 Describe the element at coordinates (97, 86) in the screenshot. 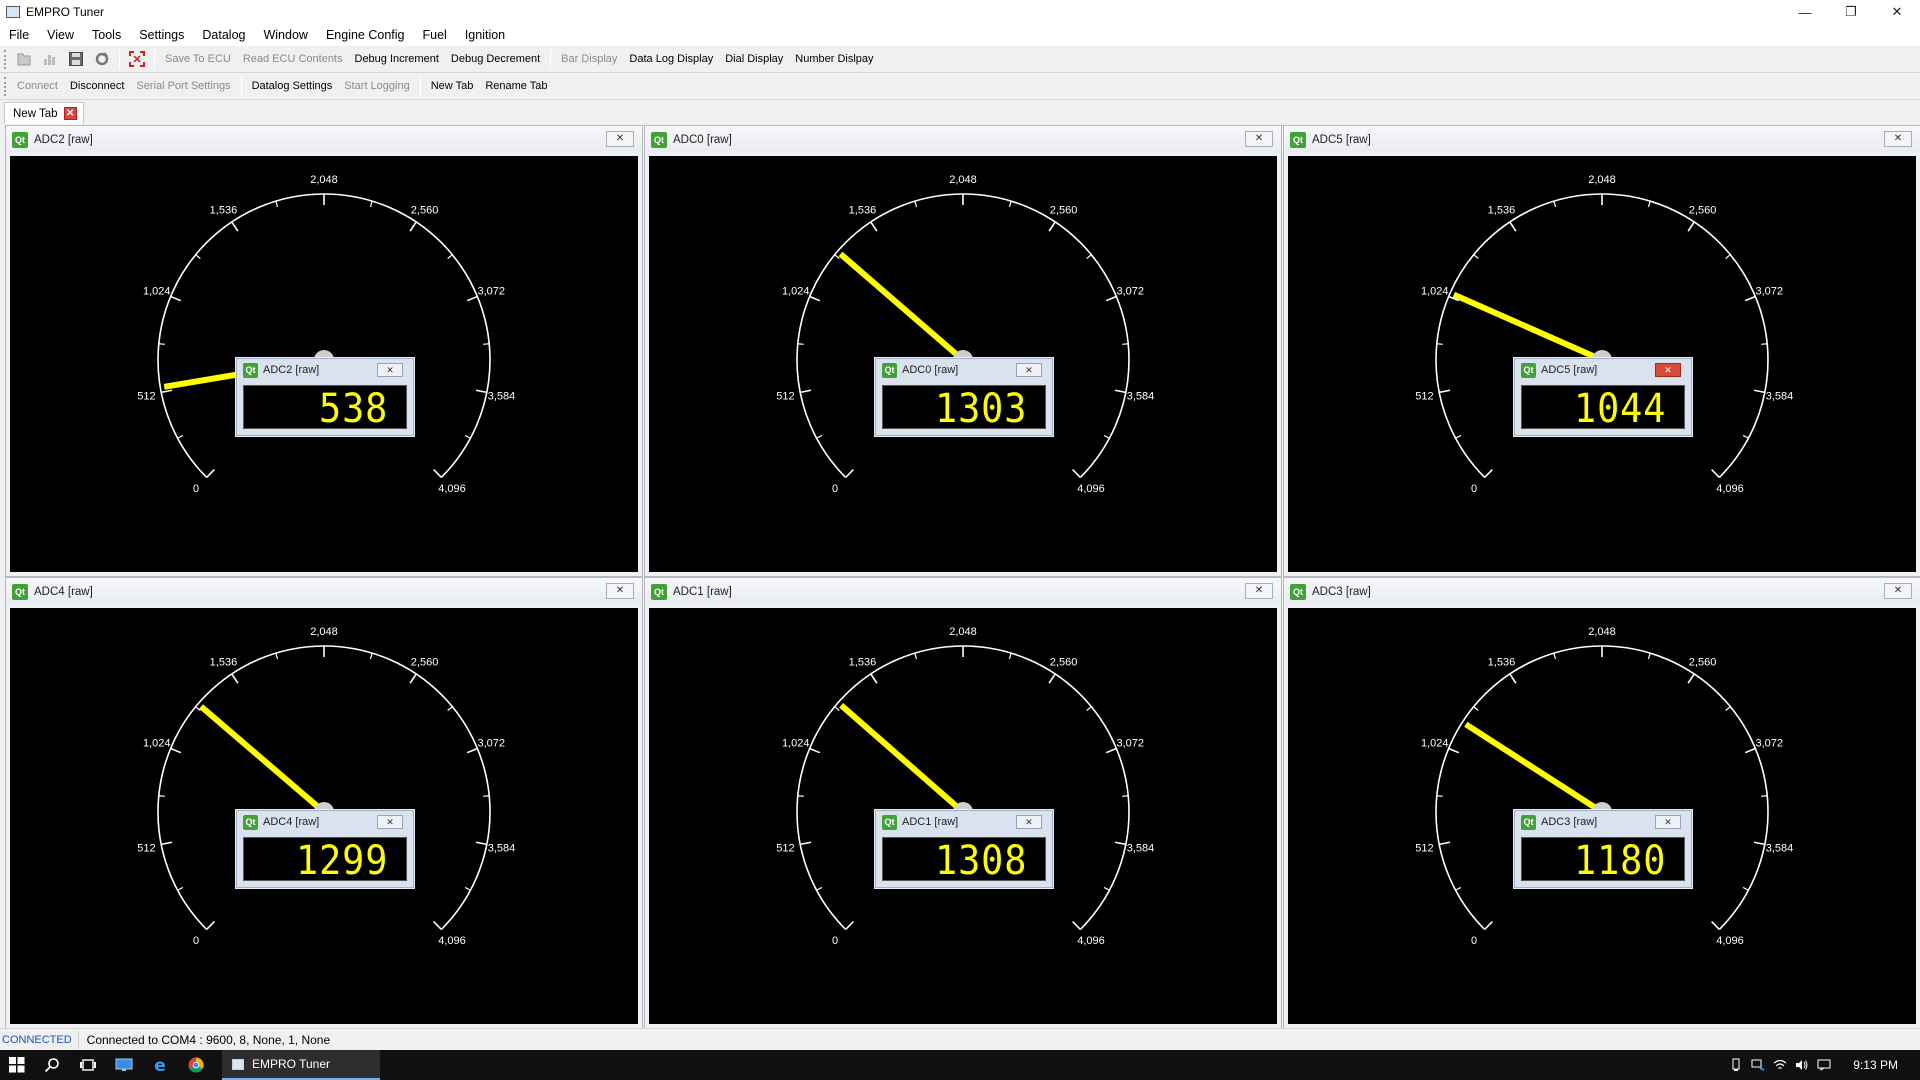

I see `disconnect-button: Disconnect` at that location.